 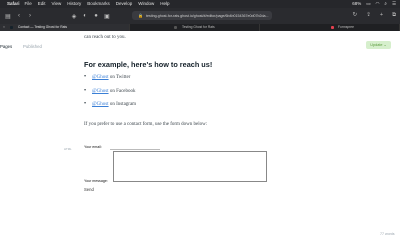 I want to click on battery-icon: ▭, so click(x=368, y=4).